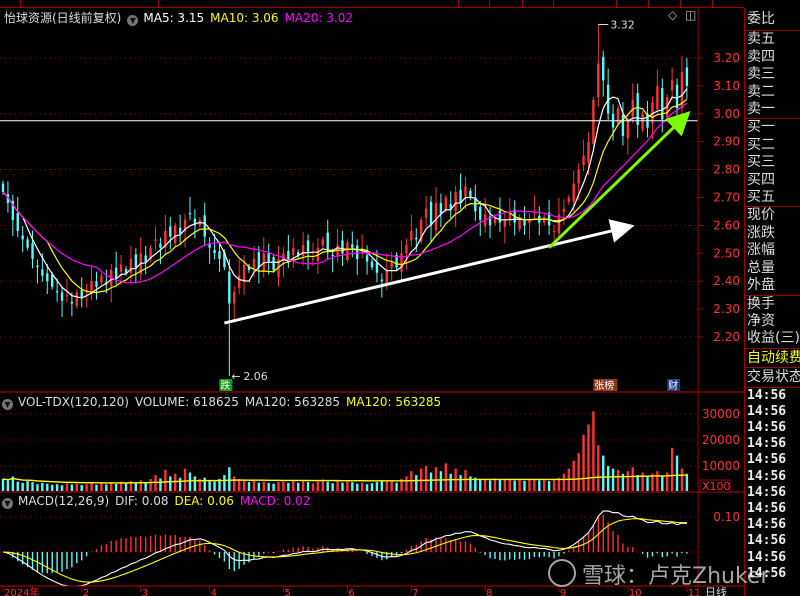 The height and width of the screenshot is (596, 800). I want to click on price-tick-label: 2.80, so click(726, 170).